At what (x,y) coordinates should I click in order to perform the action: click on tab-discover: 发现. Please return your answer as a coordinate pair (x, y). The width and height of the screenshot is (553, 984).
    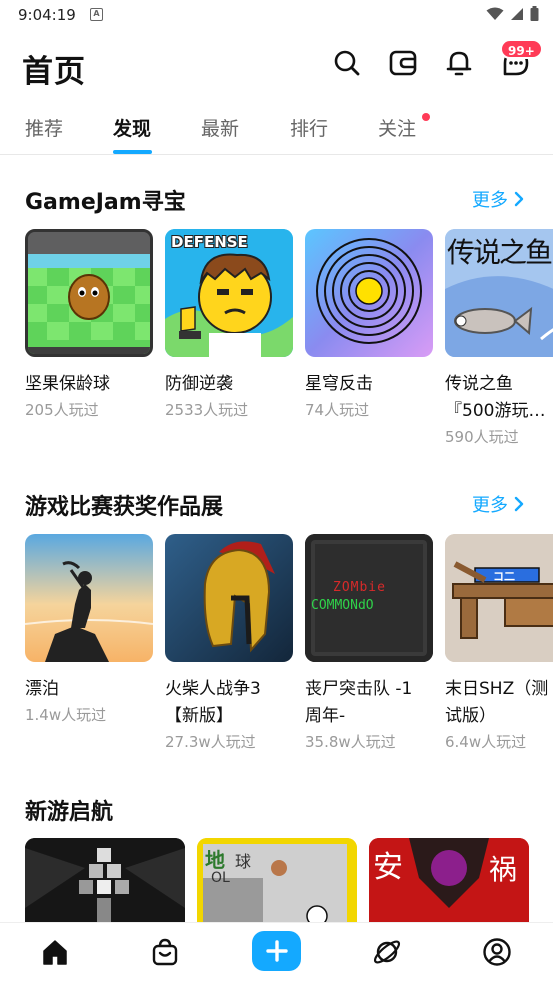
    Looking at the image, I should click on (132, 127).